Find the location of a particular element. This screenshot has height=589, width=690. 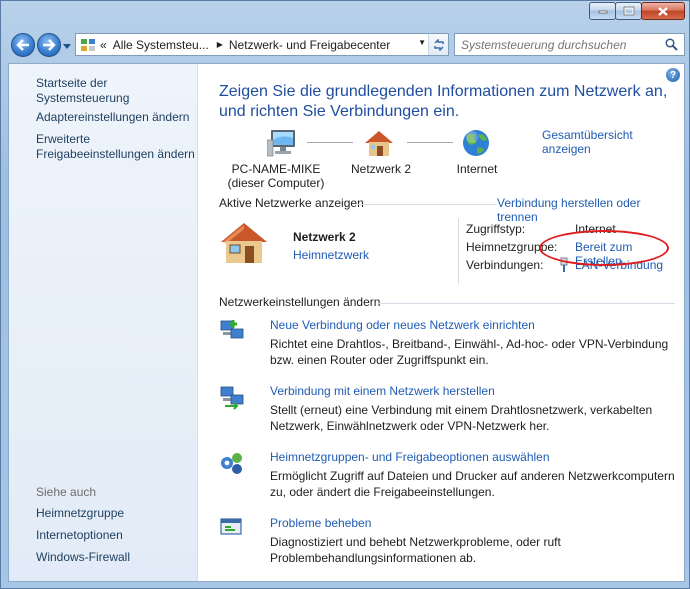

search-input is located at coordinates (555, 44).